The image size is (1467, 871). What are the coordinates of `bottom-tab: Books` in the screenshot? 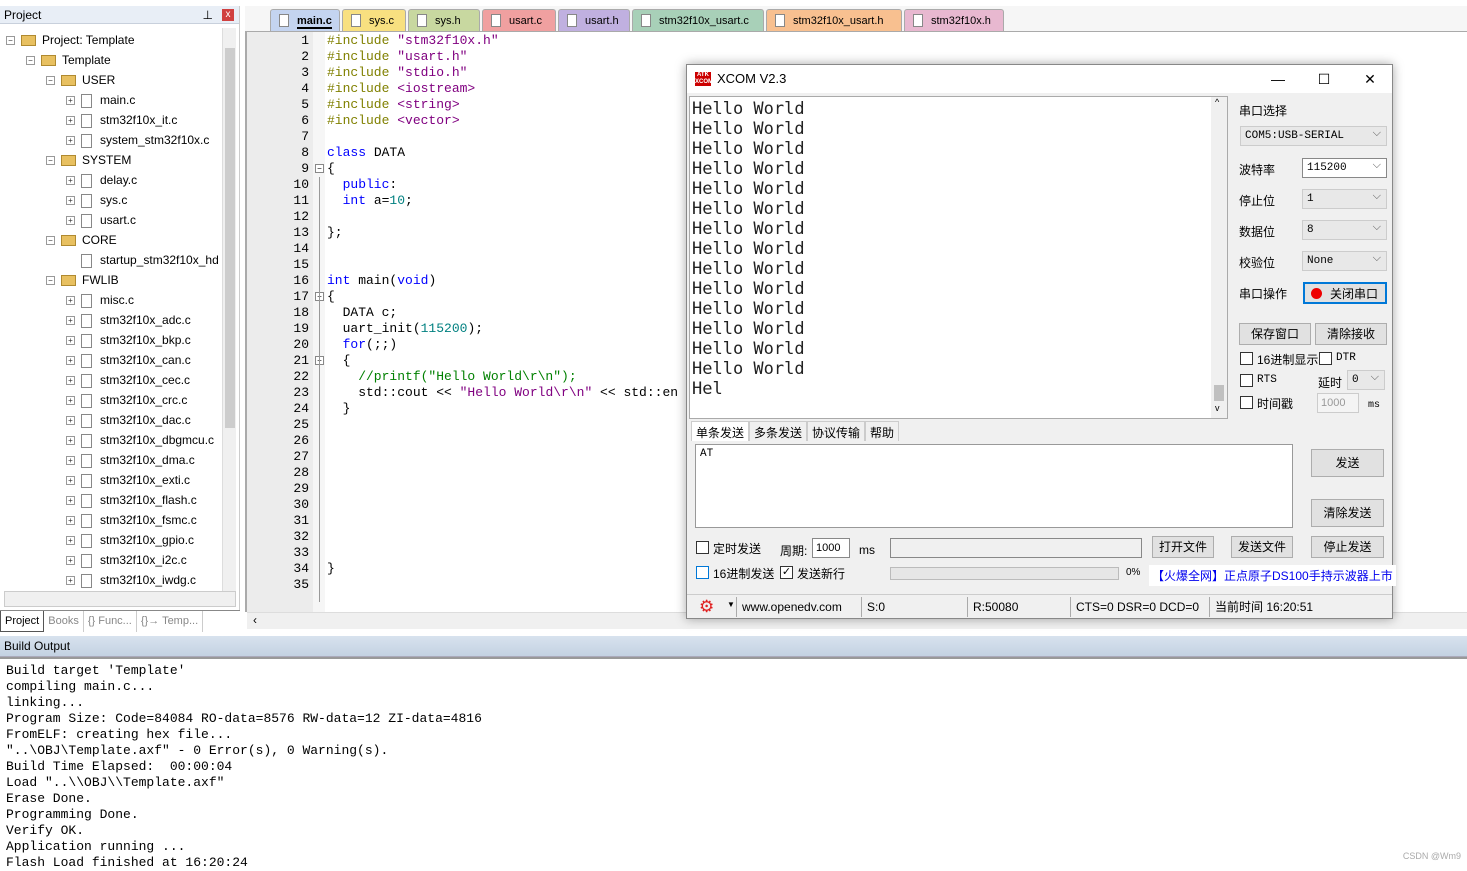 It's located at (64, 621).